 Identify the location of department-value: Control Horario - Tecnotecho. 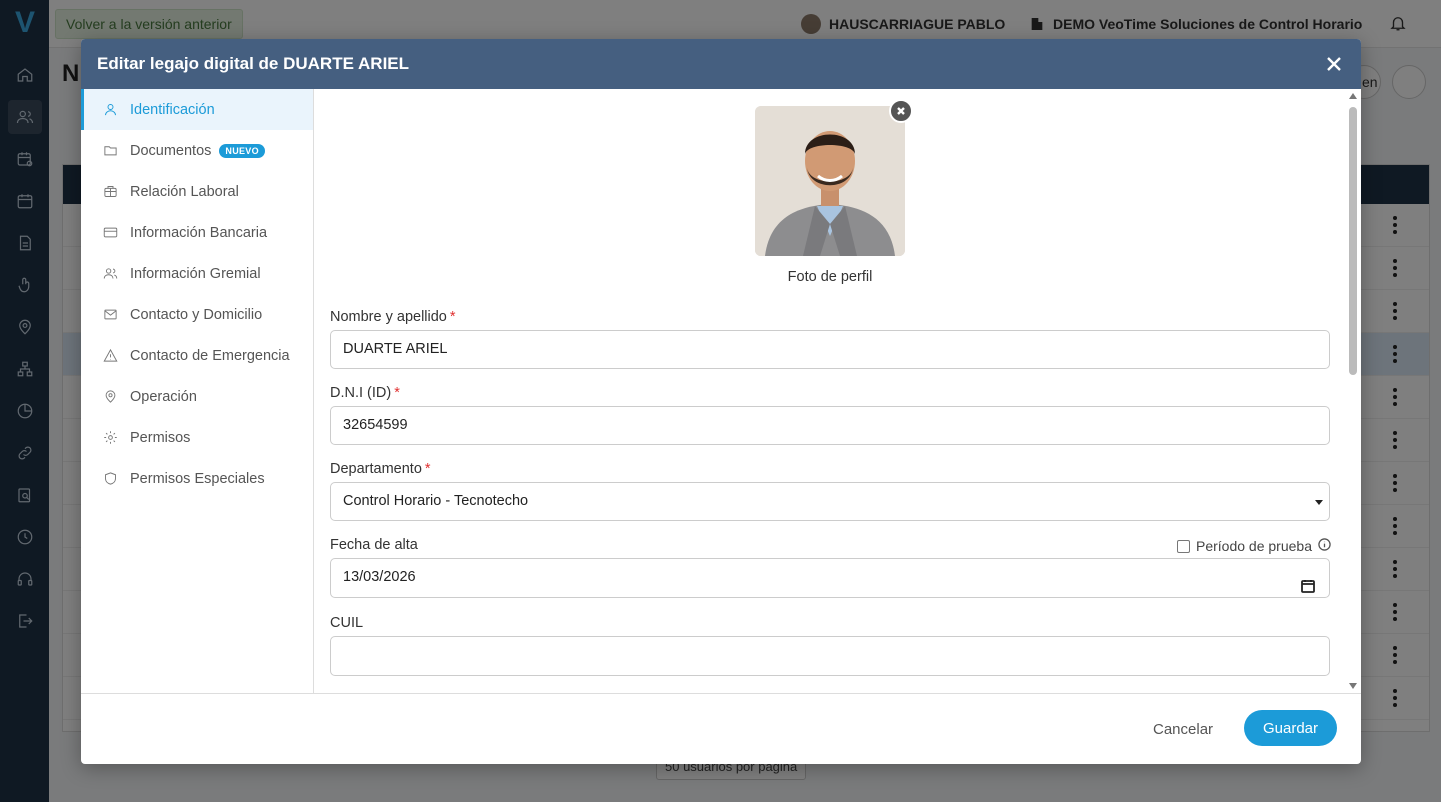
(436, 501).